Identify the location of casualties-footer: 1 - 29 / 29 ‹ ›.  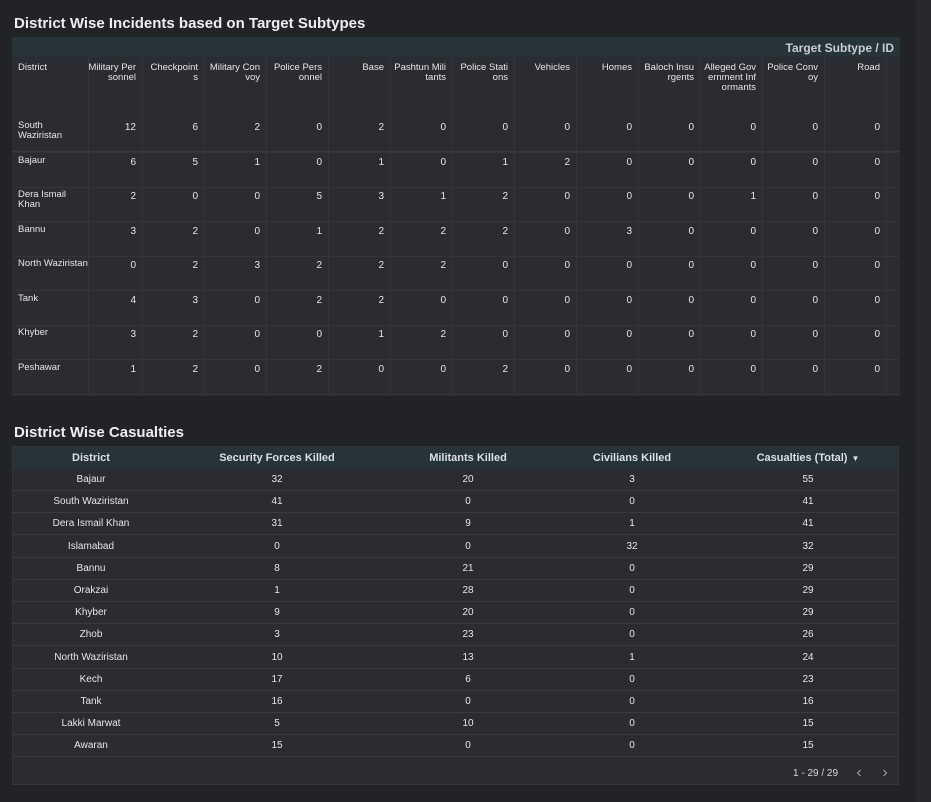
(455, 772).